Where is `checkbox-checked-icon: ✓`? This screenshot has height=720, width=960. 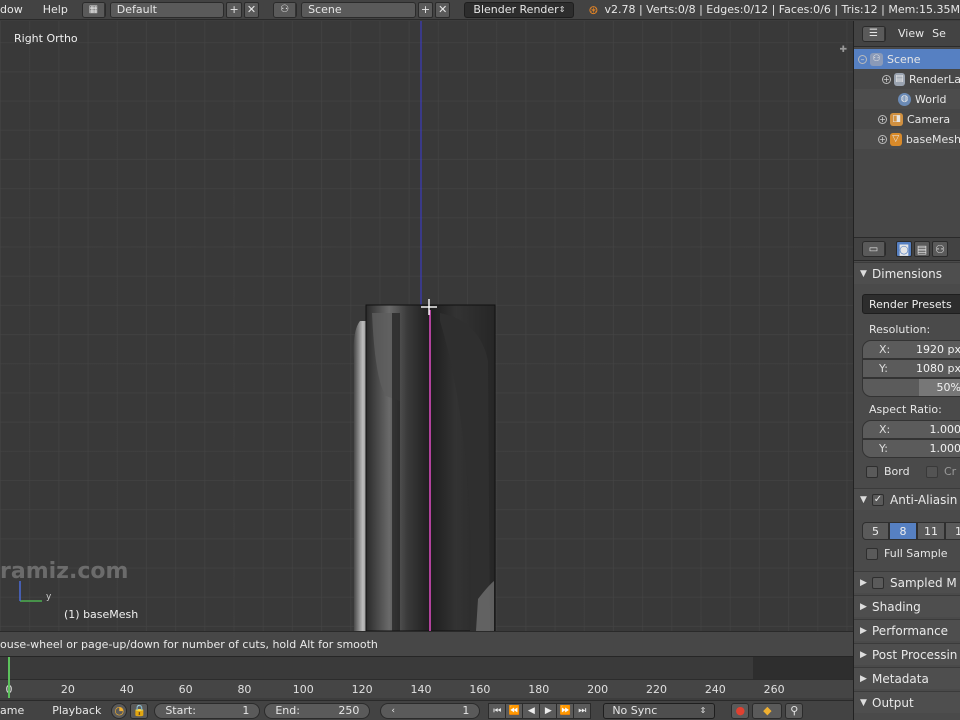
checkbox-checked-icon: ✓ is located at coordinates (878, 499).